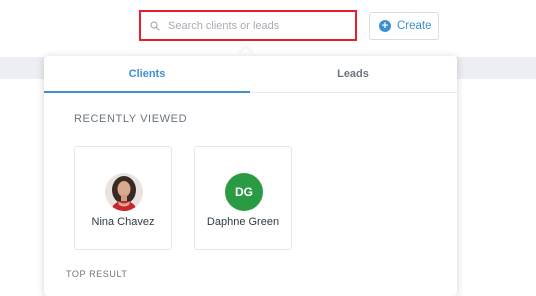 The image size is (536, 296). I want to click on create-button: + Create, so click(404, 26).